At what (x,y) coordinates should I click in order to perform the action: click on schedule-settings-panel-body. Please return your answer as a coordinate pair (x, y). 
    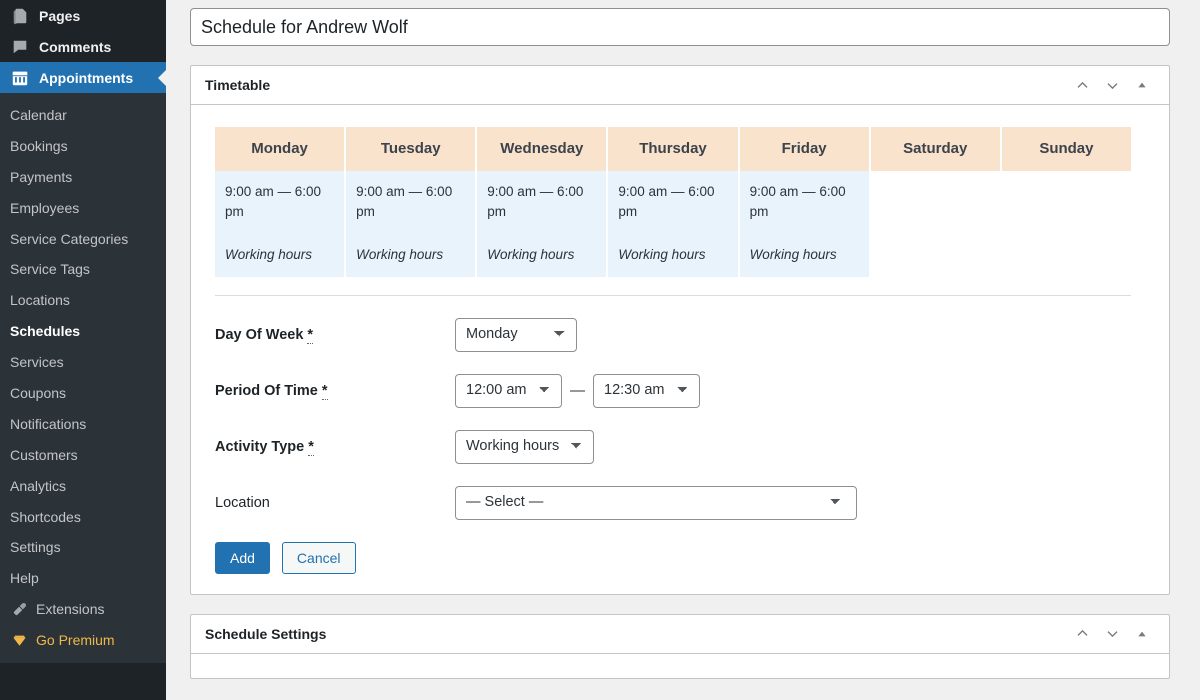
    Looking at the image, I should click on (680, 666).